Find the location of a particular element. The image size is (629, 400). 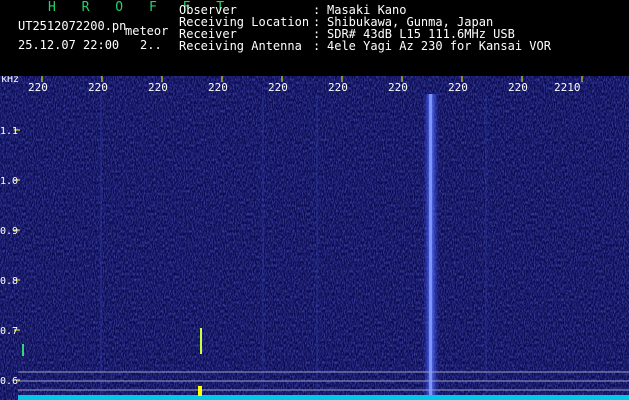

meteor-echo is located at coordinates (201, 341).